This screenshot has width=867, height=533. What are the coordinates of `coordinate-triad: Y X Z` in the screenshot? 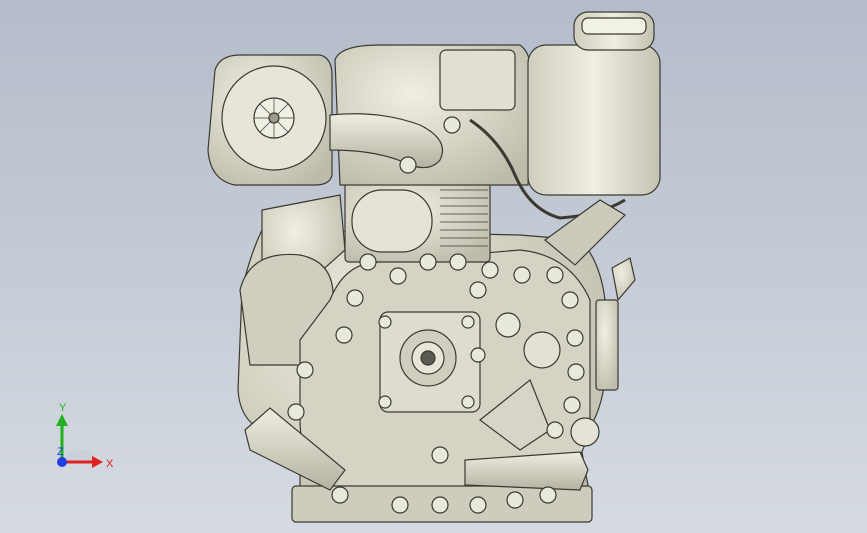 It's located at (85, 436).